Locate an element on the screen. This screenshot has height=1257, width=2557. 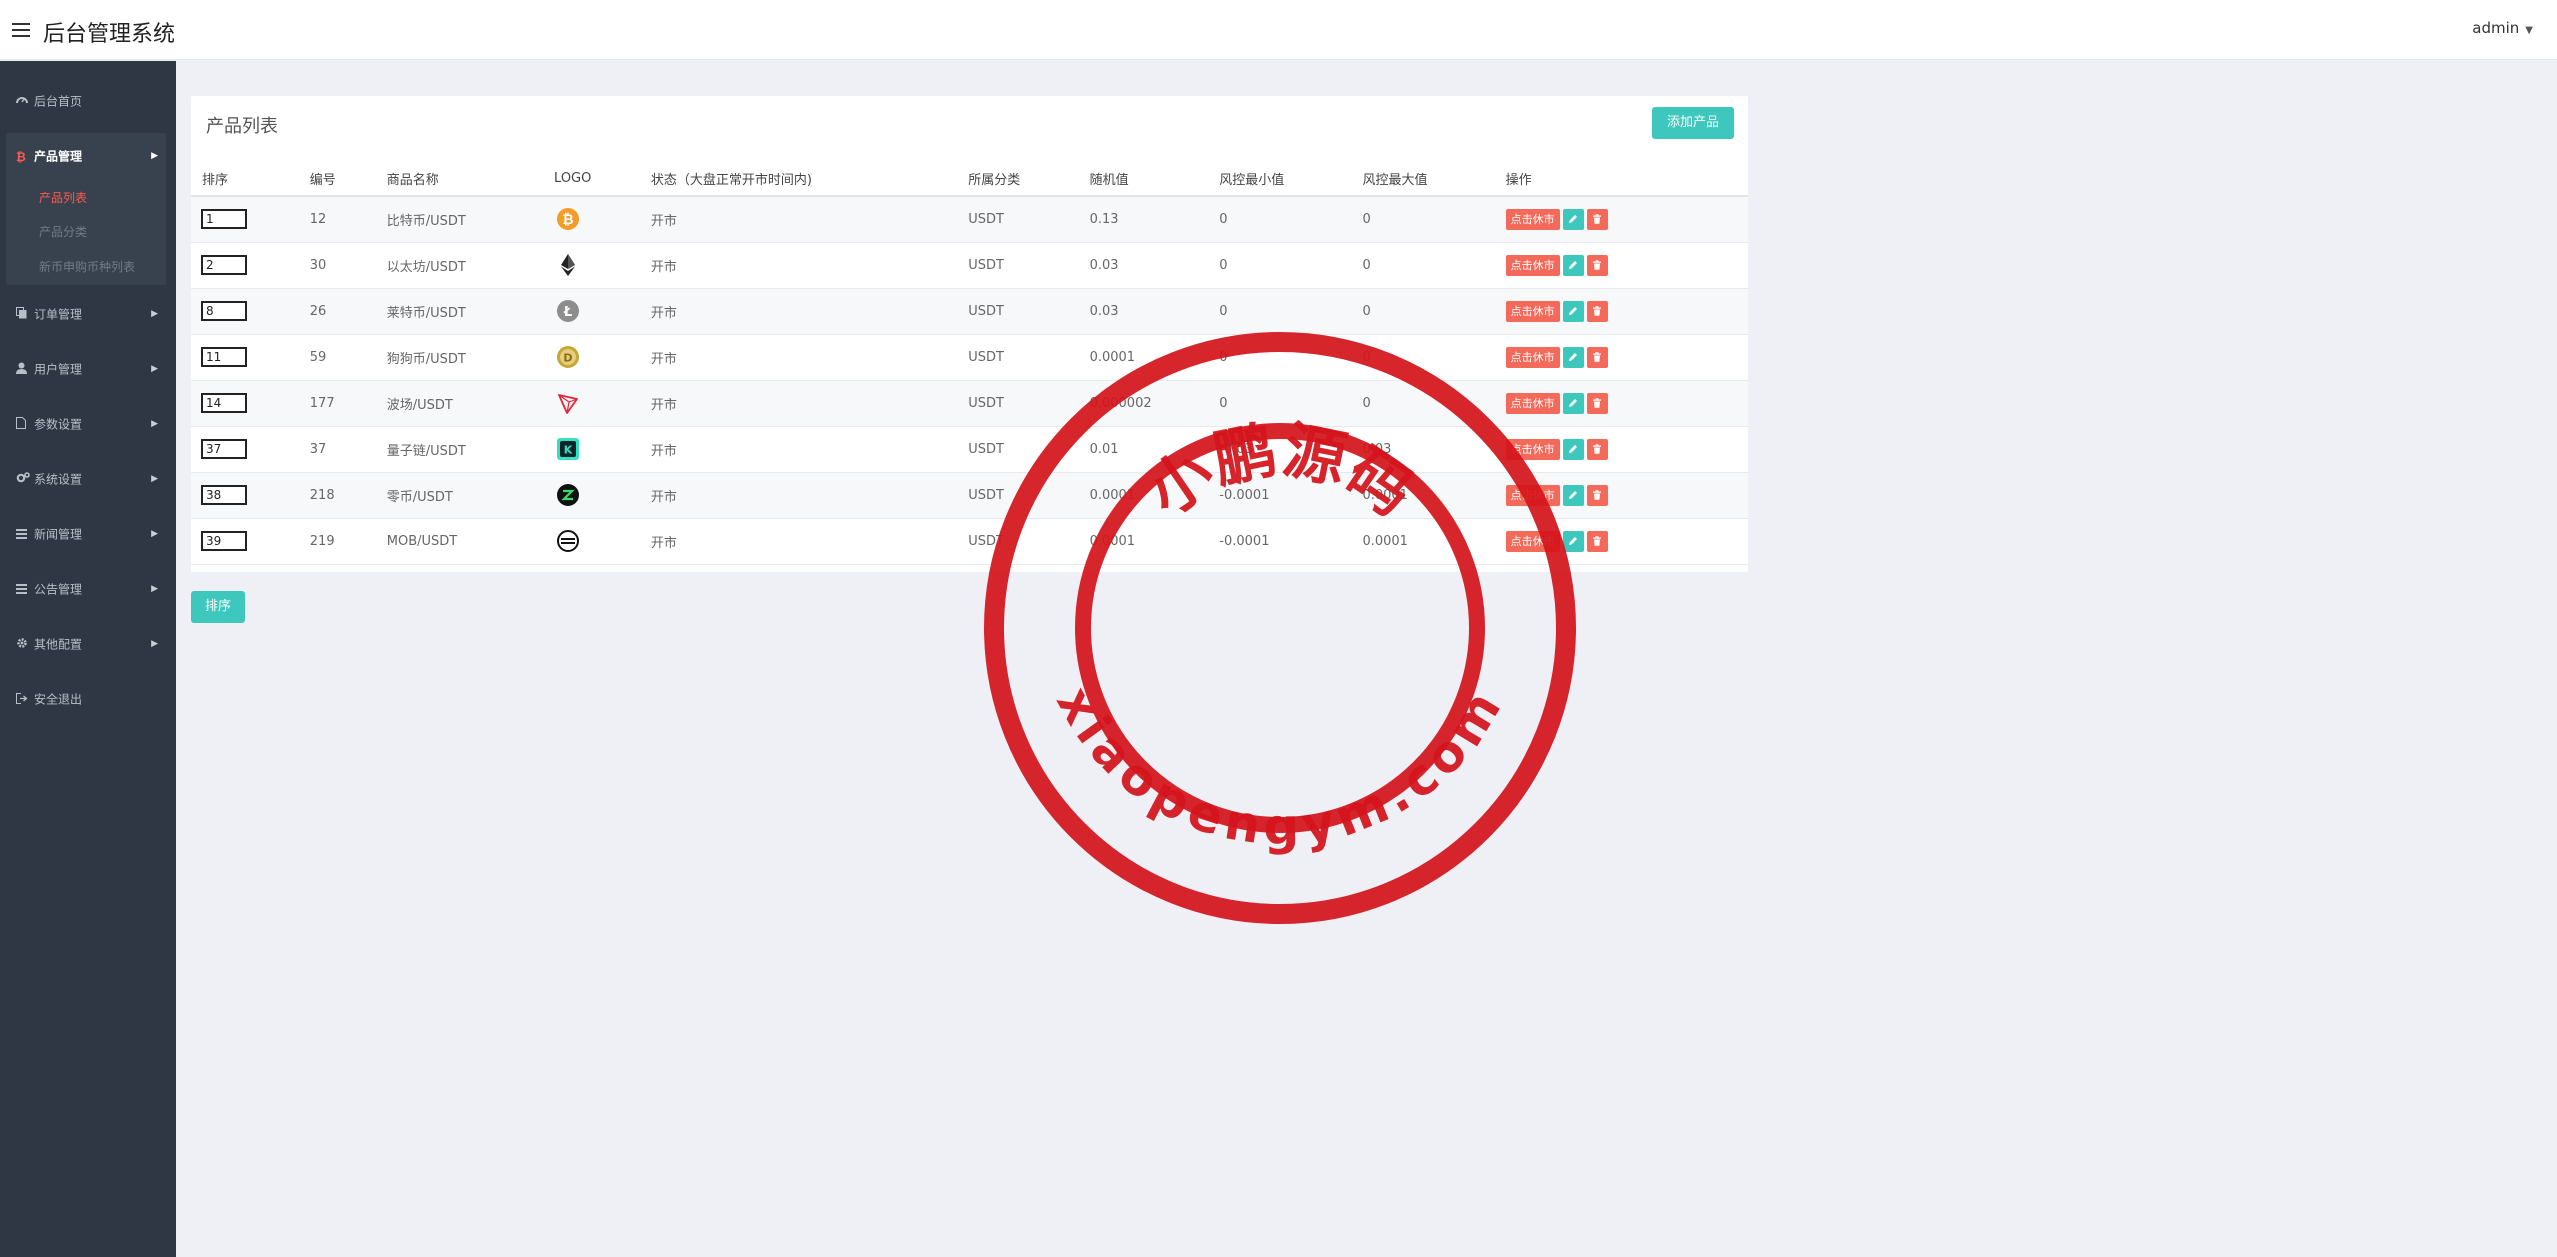
sidebar-subitem-product-list: 产品列表 is located at coordinates (63, 197).